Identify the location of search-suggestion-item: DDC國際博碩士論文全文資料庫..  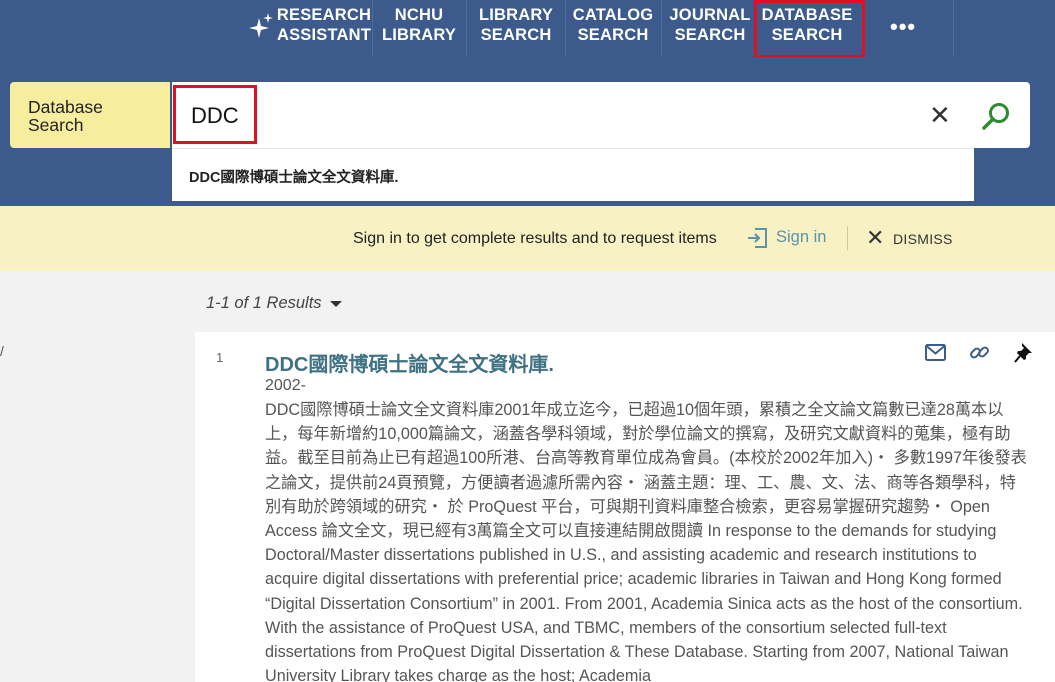
(573, 174).